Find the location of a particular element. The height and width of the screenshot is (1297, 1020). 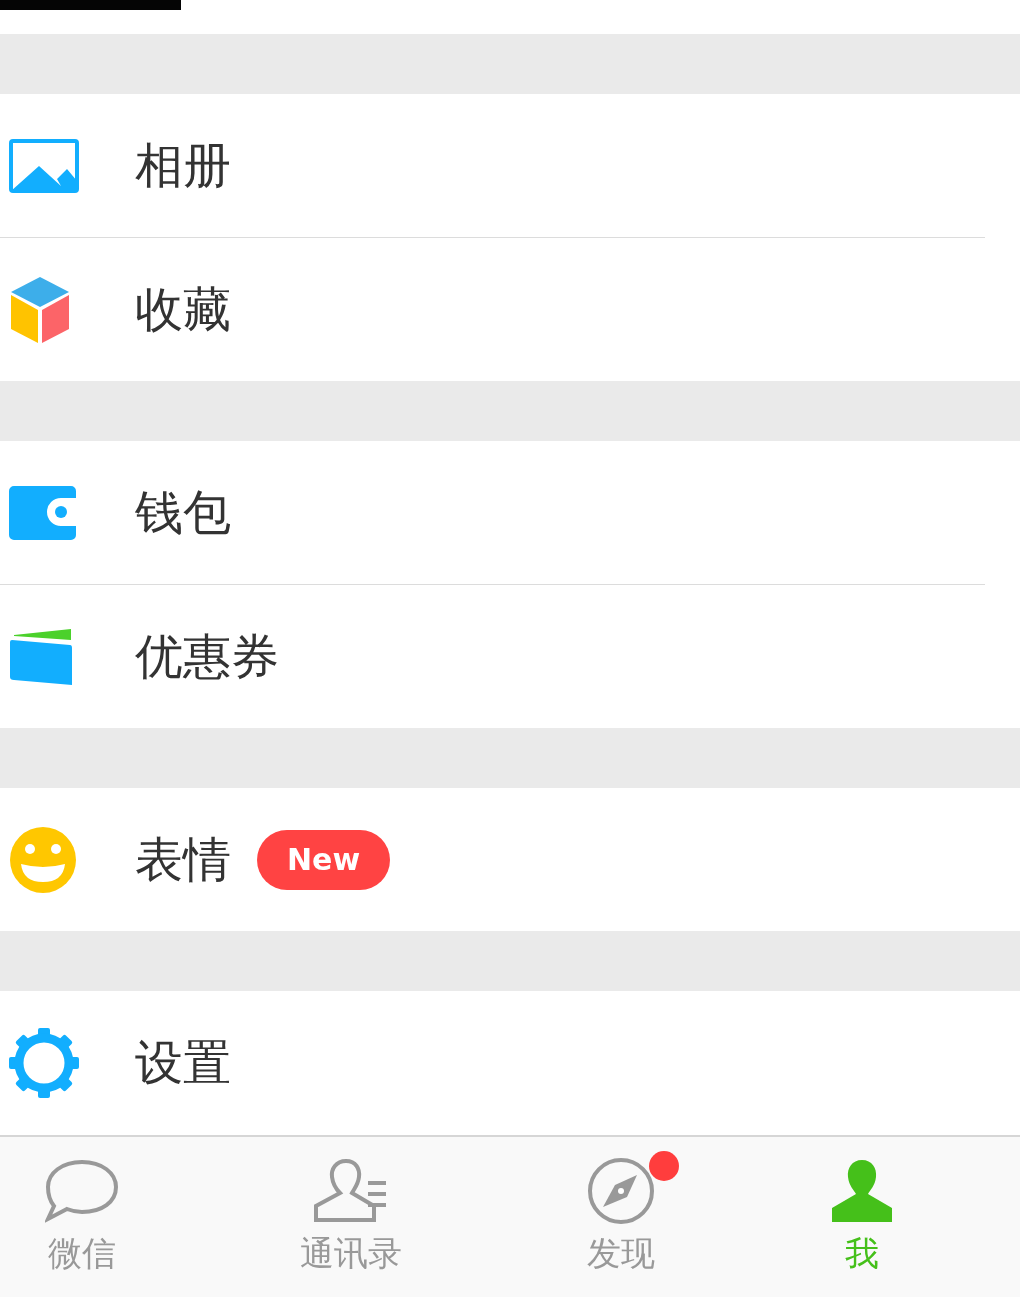

menu-label: 设置 is located at coordinates (183, 1062).